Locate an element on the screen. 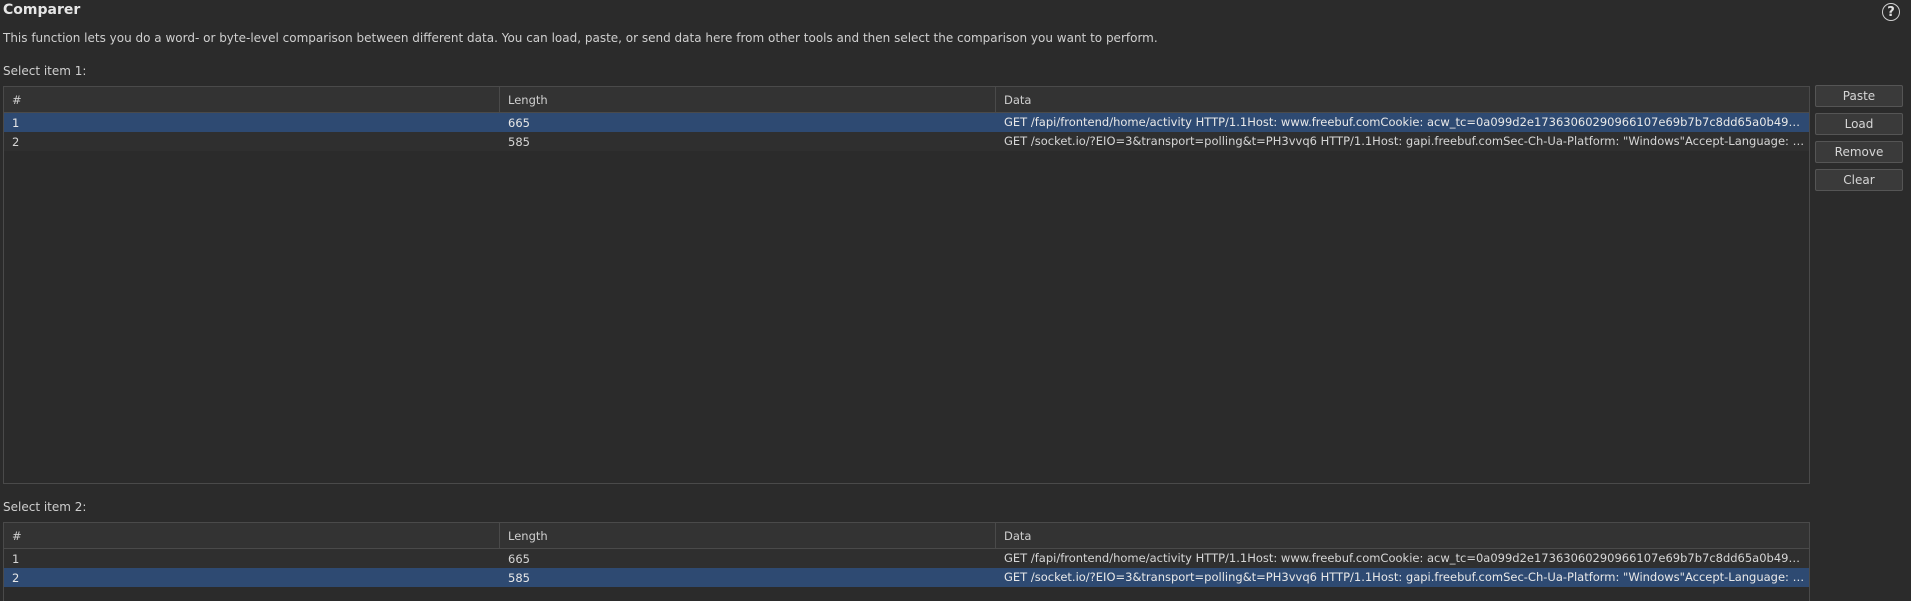  paste-button: Paste is located at coordinates (1859, 96).